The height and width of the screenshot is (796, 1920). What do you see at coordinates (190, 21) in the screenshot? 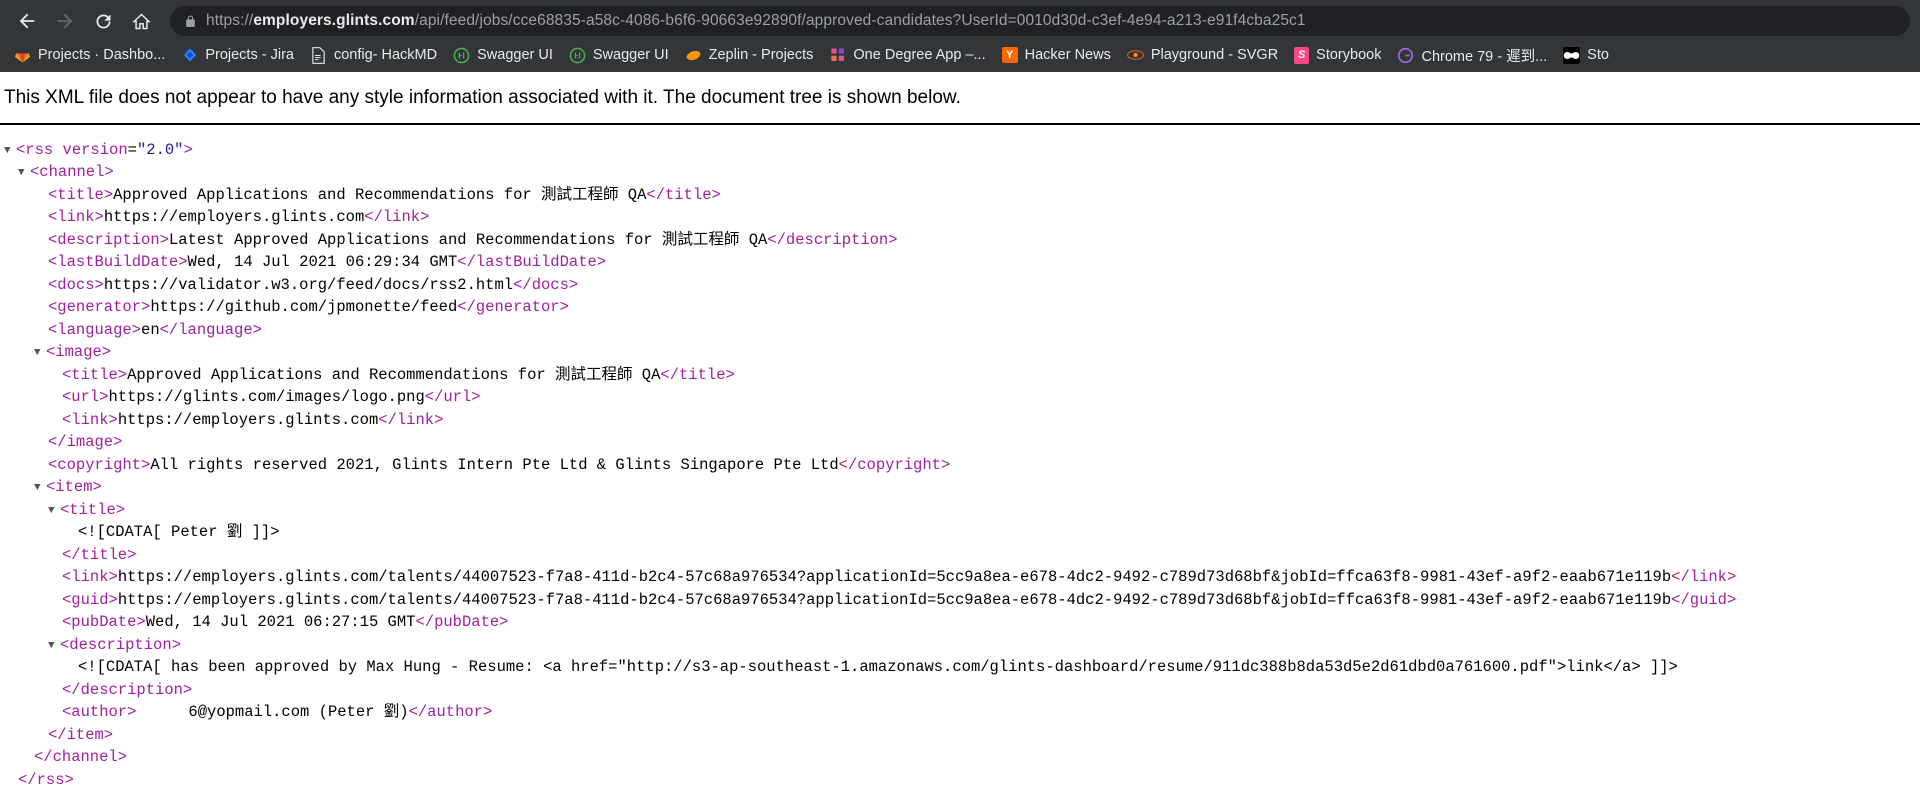
I see `lock-icon` at bounding box center [190, 21].